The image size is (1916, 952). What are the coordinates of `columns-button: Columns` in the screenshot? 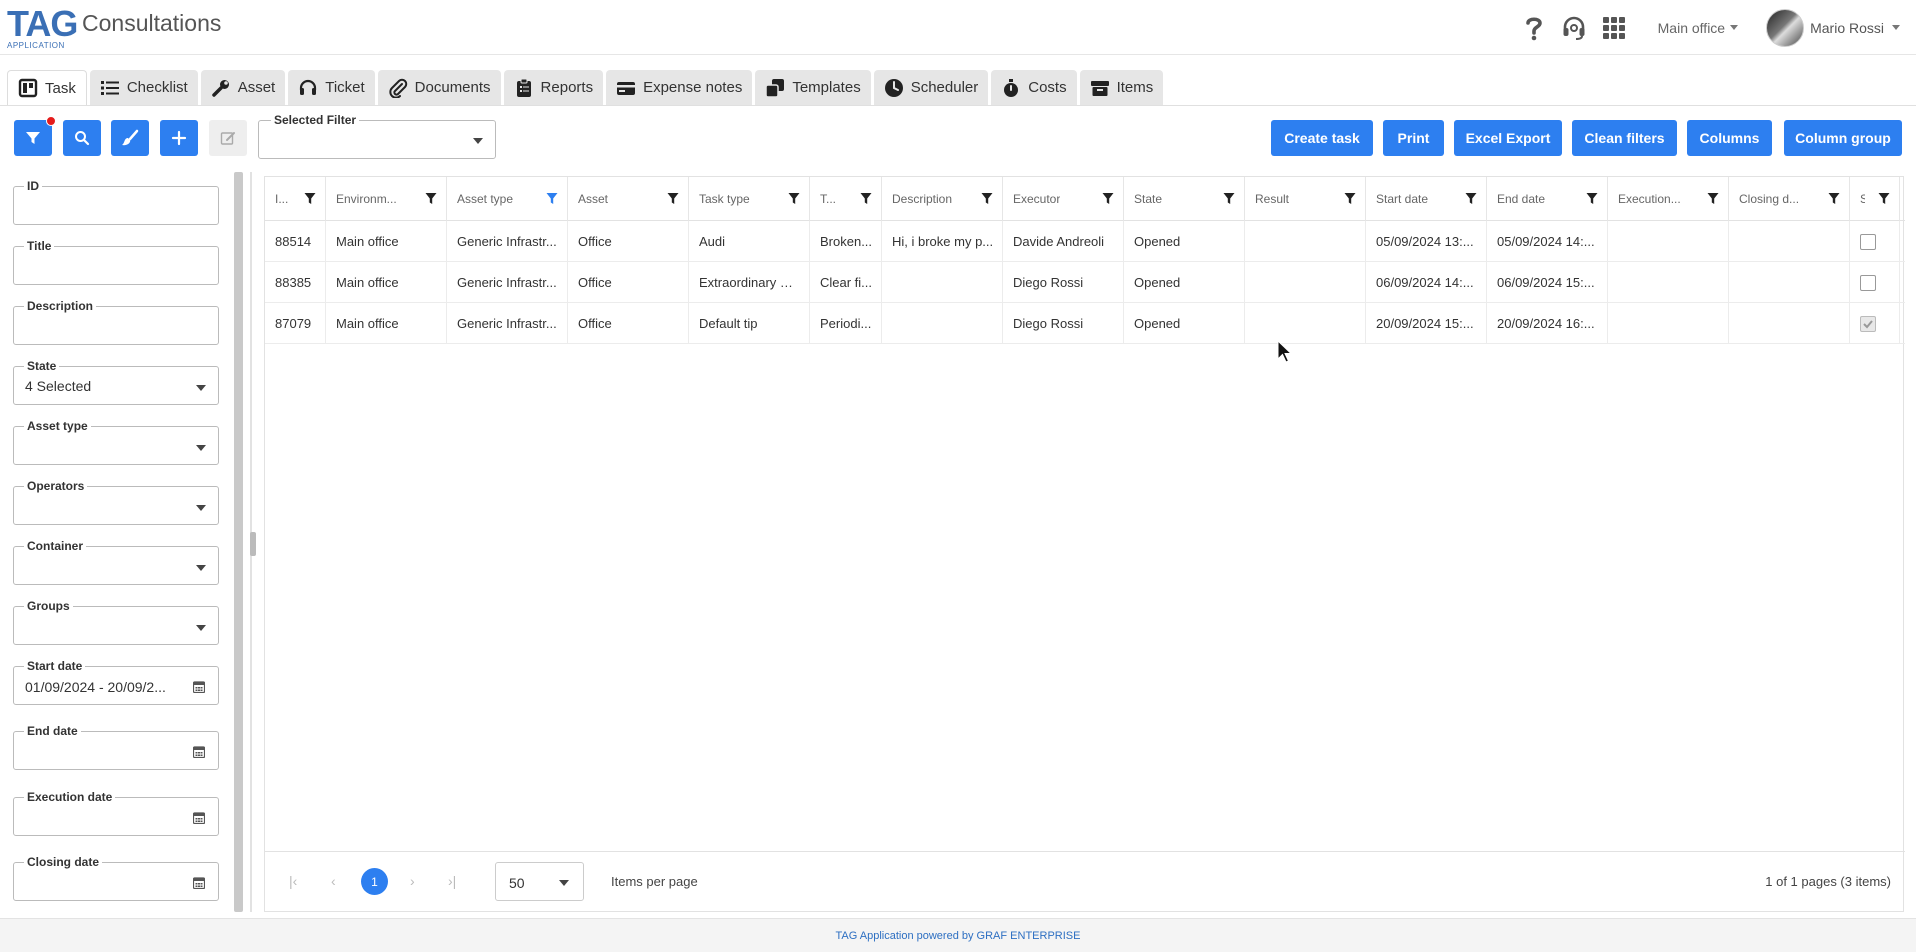 It's located at (1729, 138).